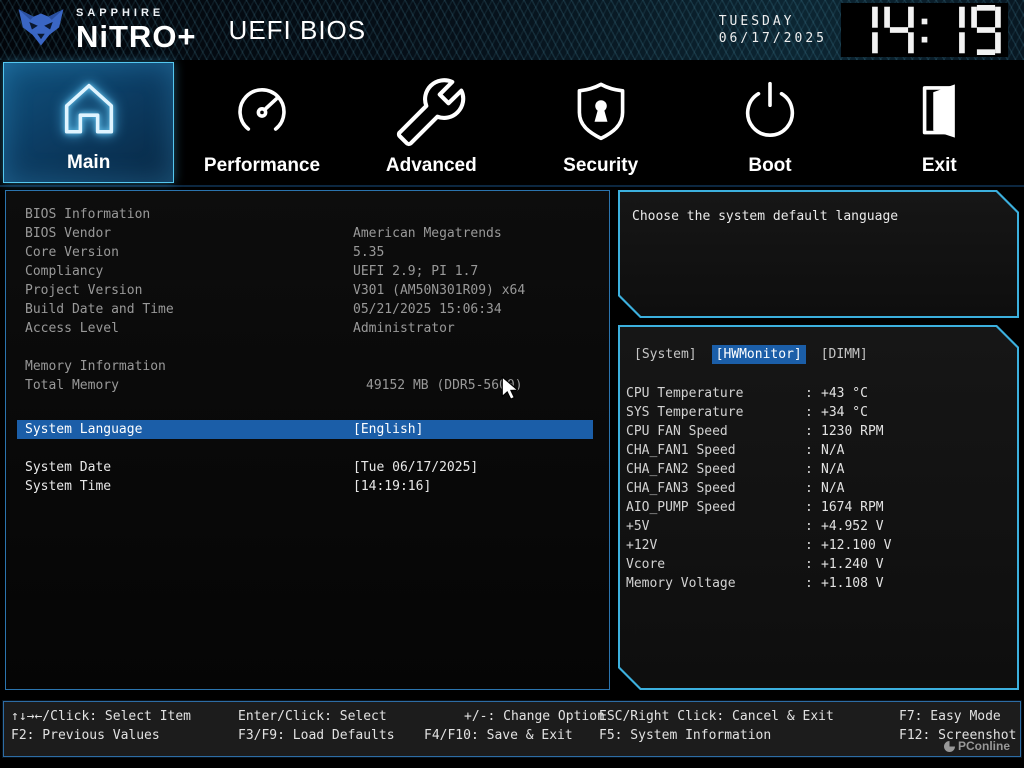  What do you see at coordinates (818, 345) in the screenshot?
I see `hw-monitor-tabs: [System] [HWMonitor] [DIMM]` at bounding box center [818, 345].